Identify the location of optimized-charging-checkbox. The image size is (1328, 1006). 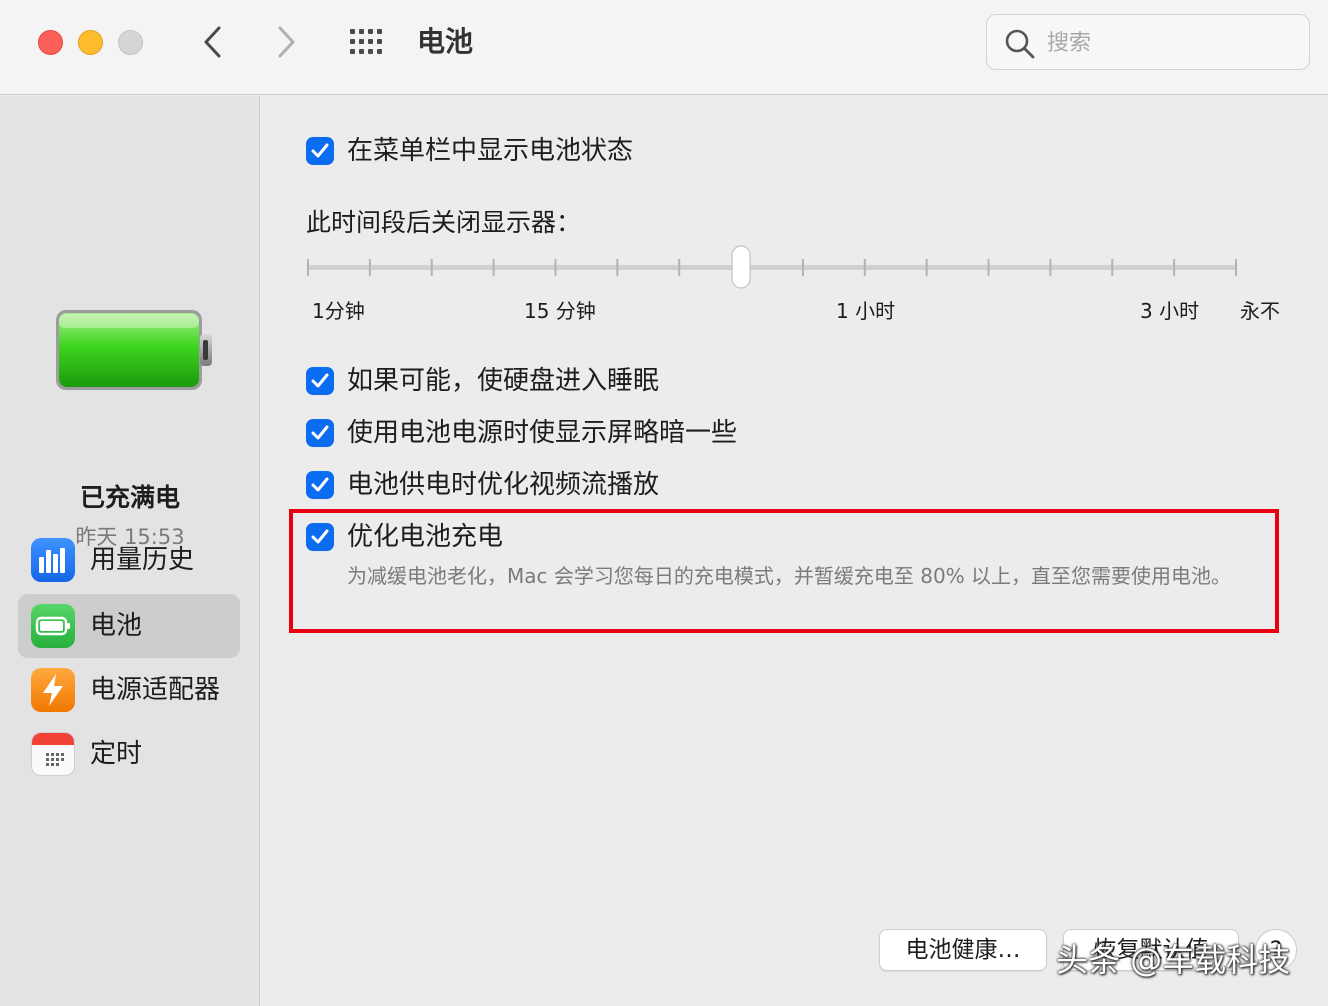
(320, 537).